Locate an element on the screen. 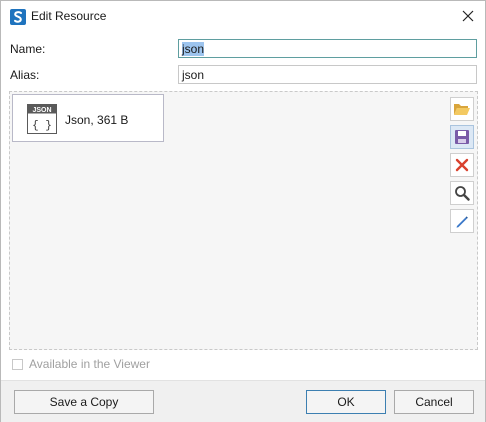 Image resolution: width=486 pixels, height=422 pixels. resource-item: JSON { } Json, 361 B is located at coordinates (88, 118).